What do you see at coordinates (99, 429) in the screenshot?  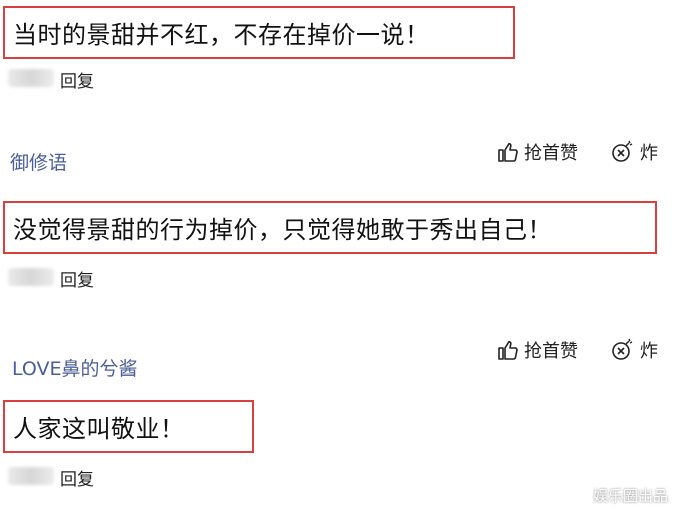 I see `comment-text-3-content: 人家这叫敬业！` at bounding box center [99, 429].